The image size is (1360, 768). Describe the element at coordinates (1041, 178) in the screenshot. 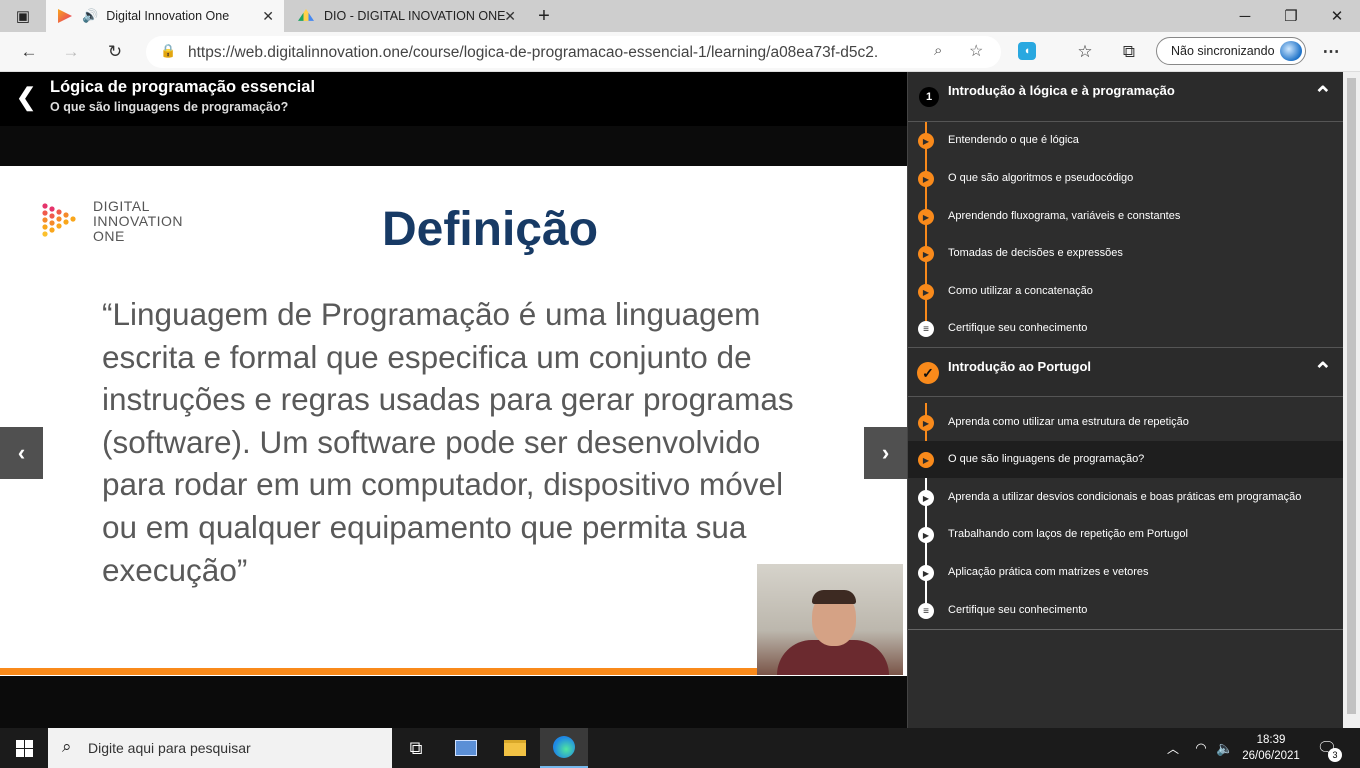

I see `lesson-label: O que são algoritmos e pseudocódigo` at that location.